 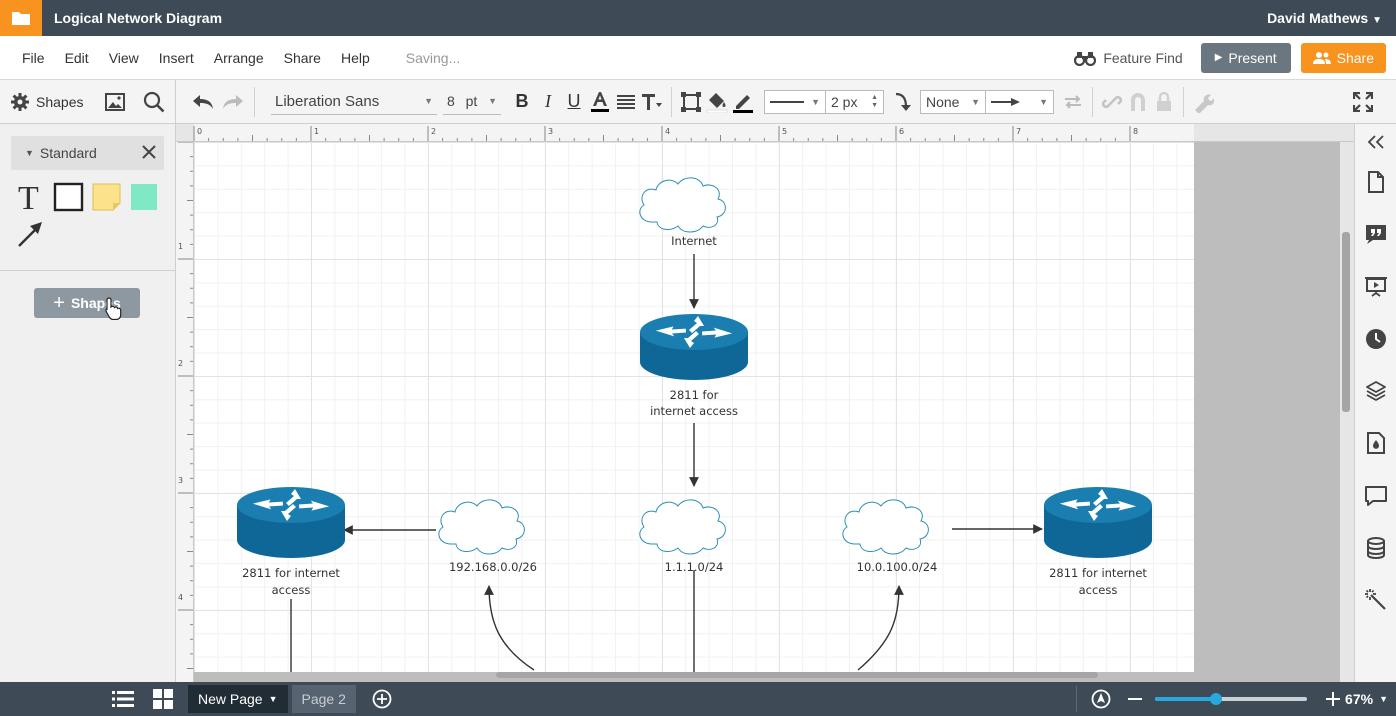 What do you see at coordinates (1376, 600) in the screenshot?
I see `magic-wand-icon` at bounding box center [1376, 600].